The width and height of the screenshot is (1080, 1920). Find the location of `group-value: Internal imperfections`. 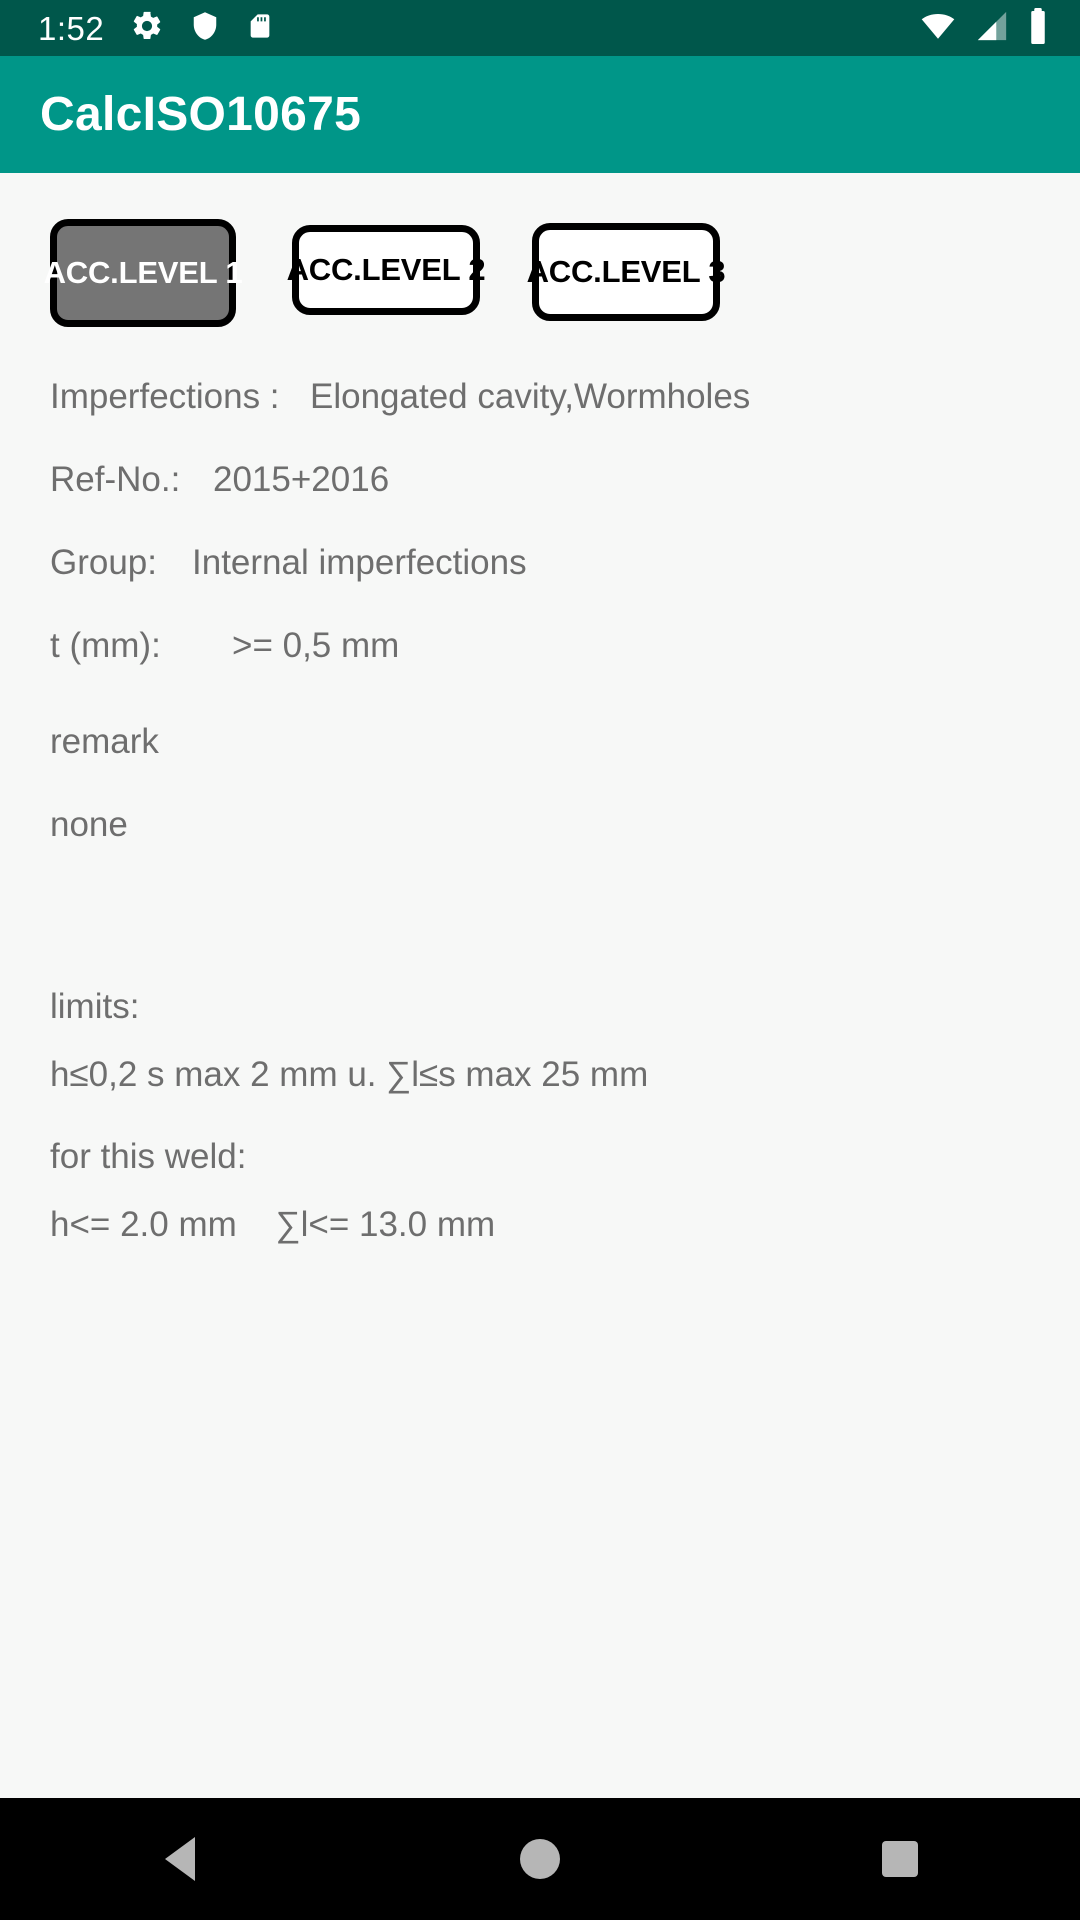

group-value: Internal imperfections is located at coordinates (359, 562).